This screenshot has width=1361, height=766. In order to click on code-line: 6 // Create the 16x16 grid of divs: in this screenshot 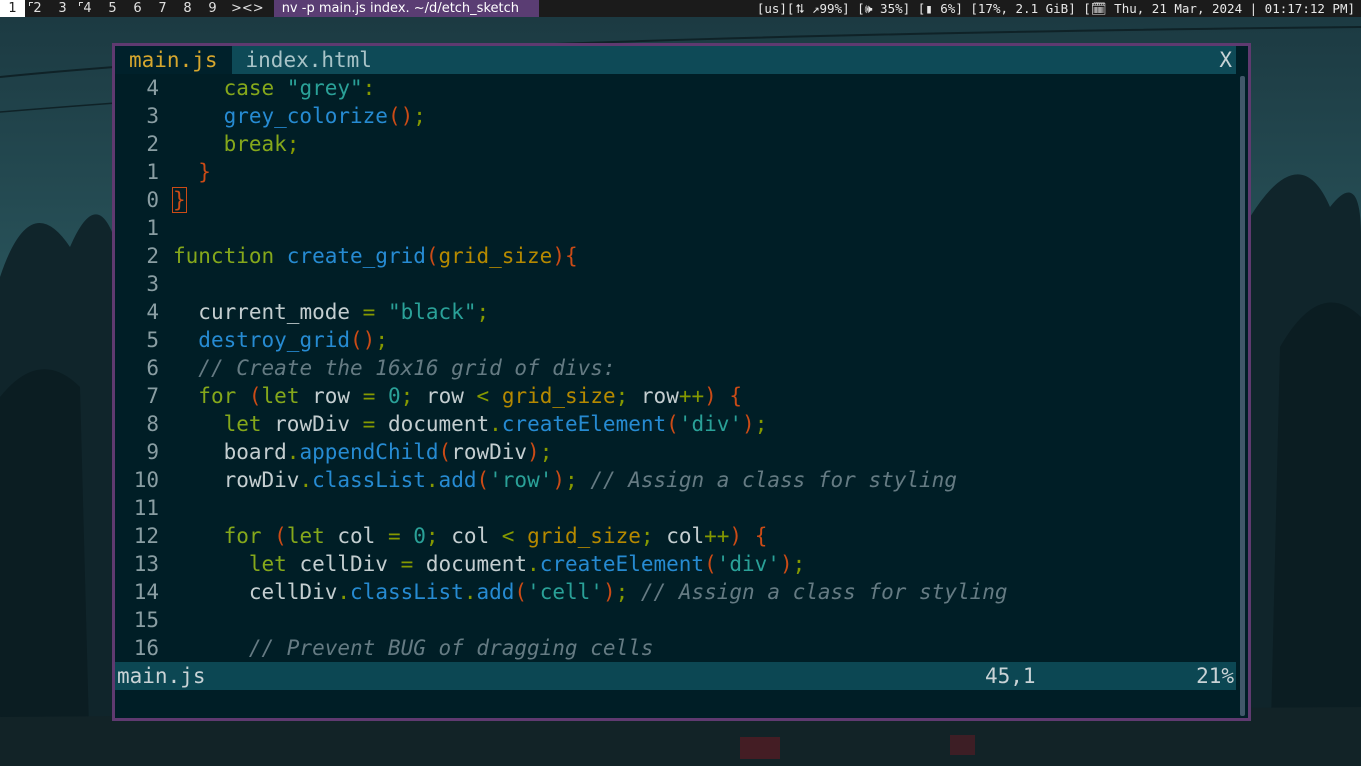, I will do `click(675, 368)`.